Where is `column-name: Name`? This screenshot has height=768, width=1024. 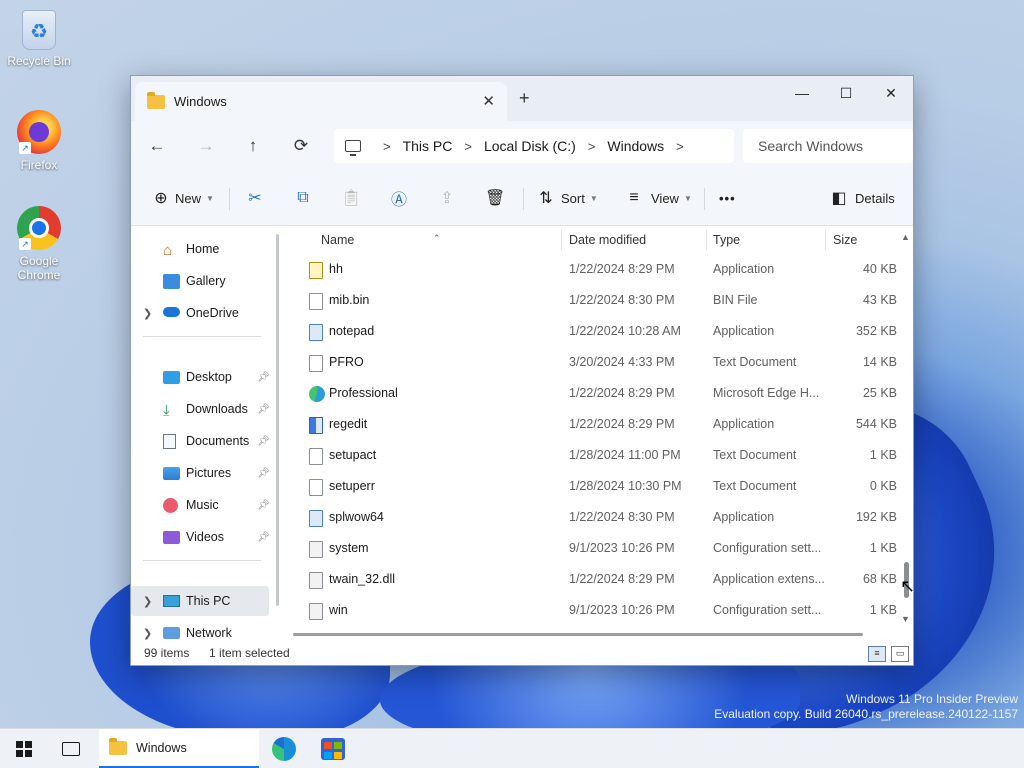
column-name: Name is located at coordinates (337, 240).